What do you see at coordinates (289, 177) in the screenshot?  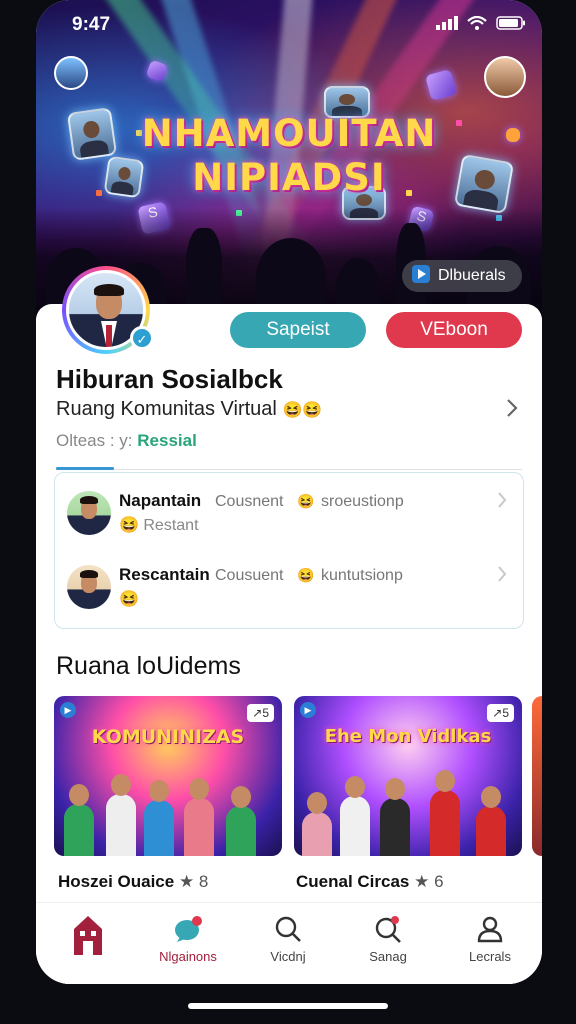 I see `hero-title-line2: NIPIADSI` at bounding box center [289, 177].